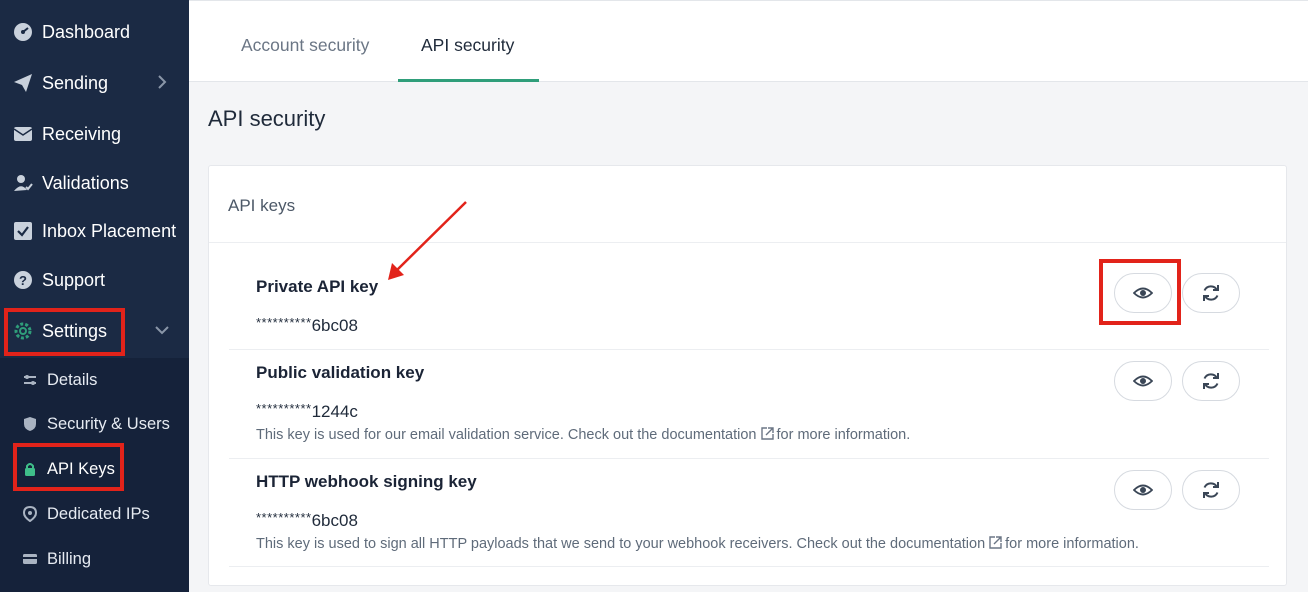 Image resolution: width=1308 pixels, height=592 pixels. I want to click on location-icon, so click(30, 514).